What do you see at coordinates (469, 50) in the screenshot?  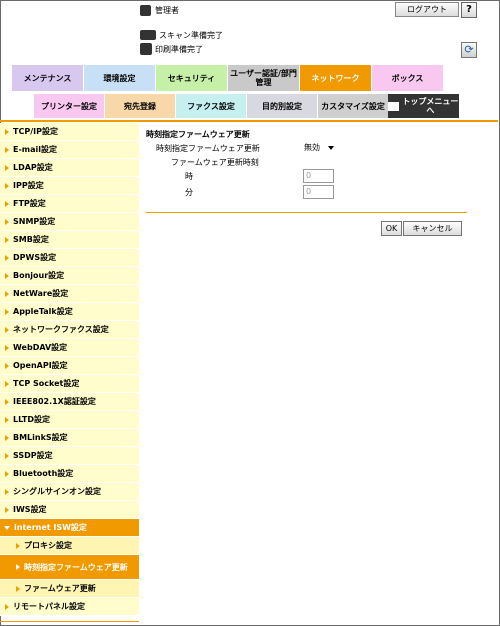 I see `refresh-icon: ⟳` at bounding box center [469, 50].